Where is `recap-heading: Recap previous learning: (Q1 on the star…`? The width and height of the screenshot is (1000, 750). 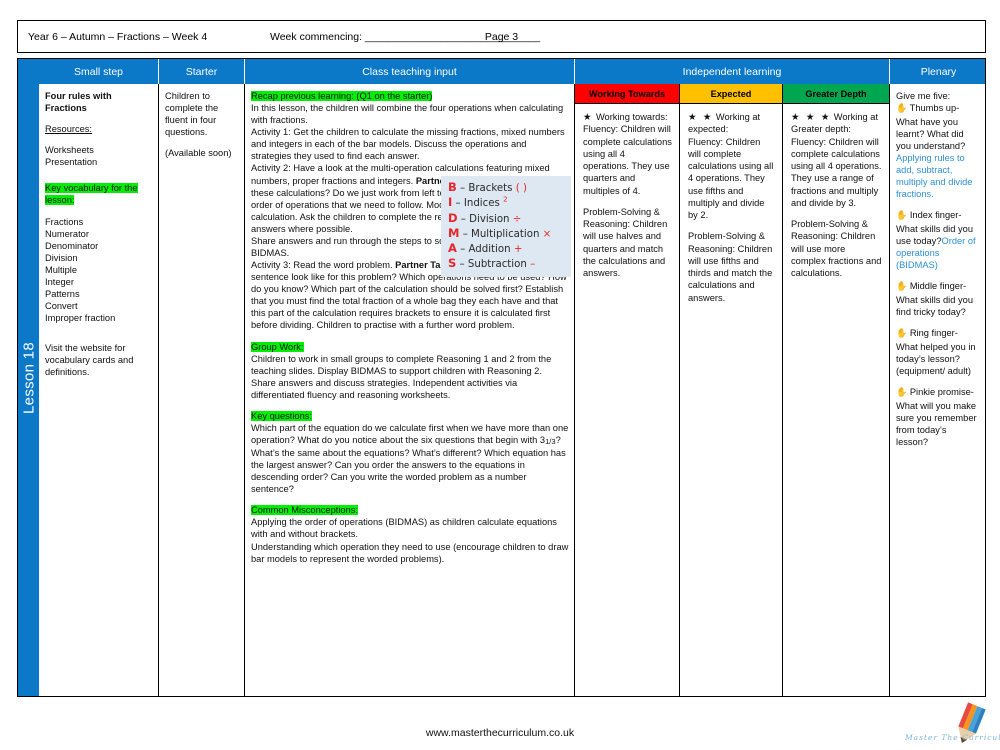 recap-heading: Recap previous learning: (Q1 on the star… is located at coordinates (342, 96).